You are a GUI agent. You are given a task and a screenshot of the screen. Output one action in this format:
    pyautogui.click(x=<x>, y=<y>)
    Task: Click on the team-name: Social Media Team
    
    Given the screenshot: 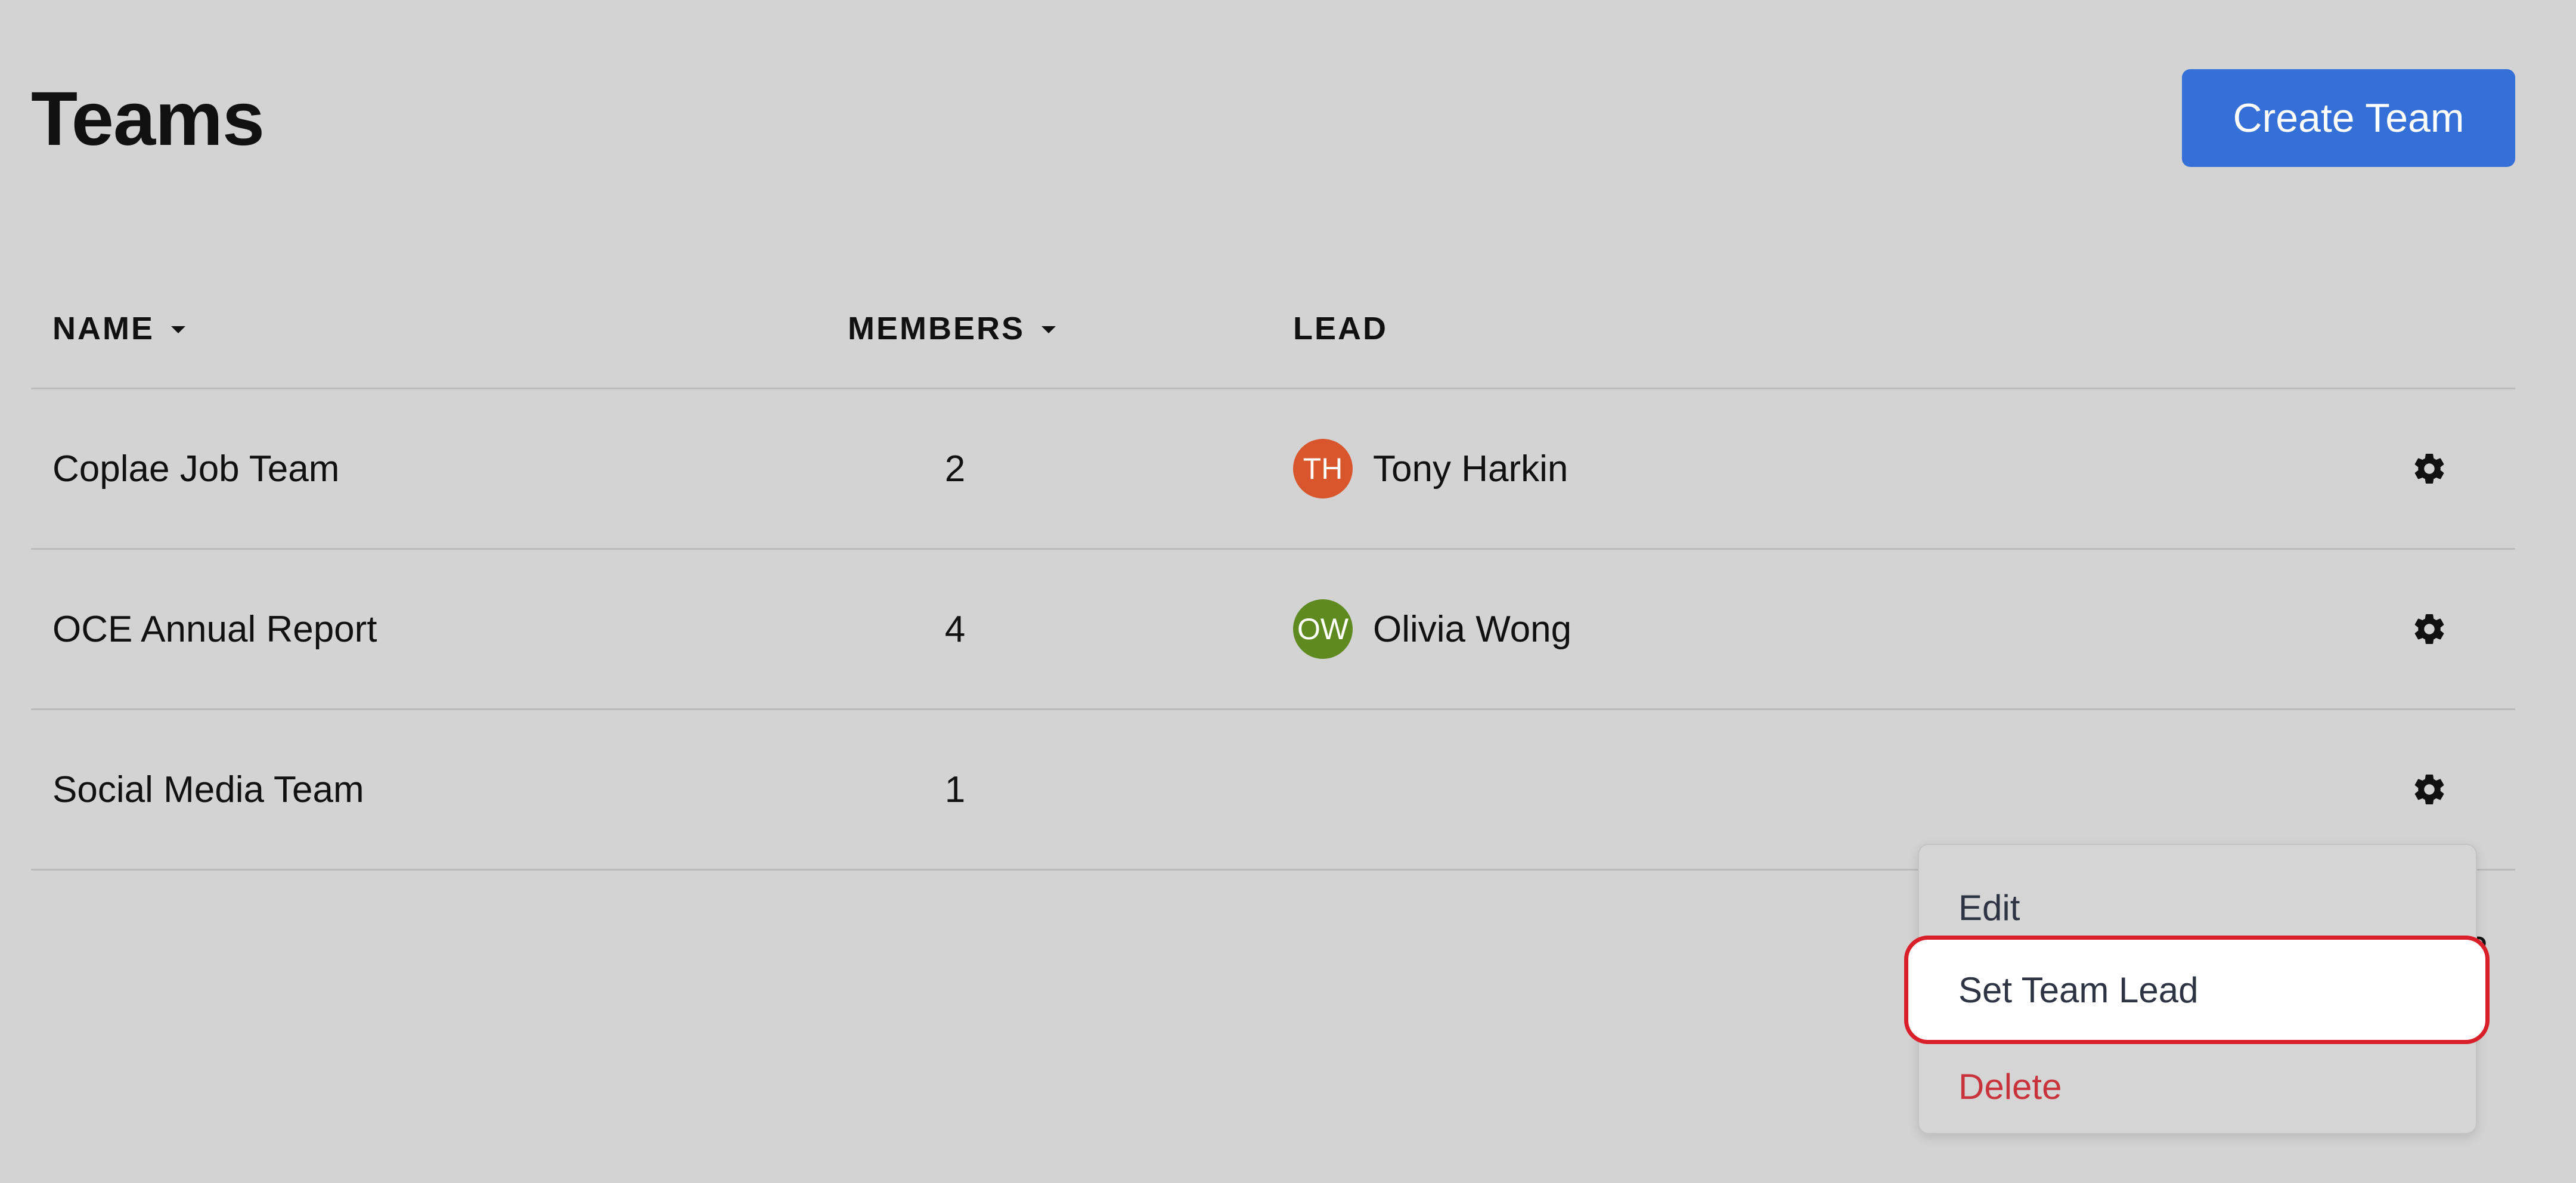 What is the action you would take?
    pyautogui.click(x=208, y=790)
    